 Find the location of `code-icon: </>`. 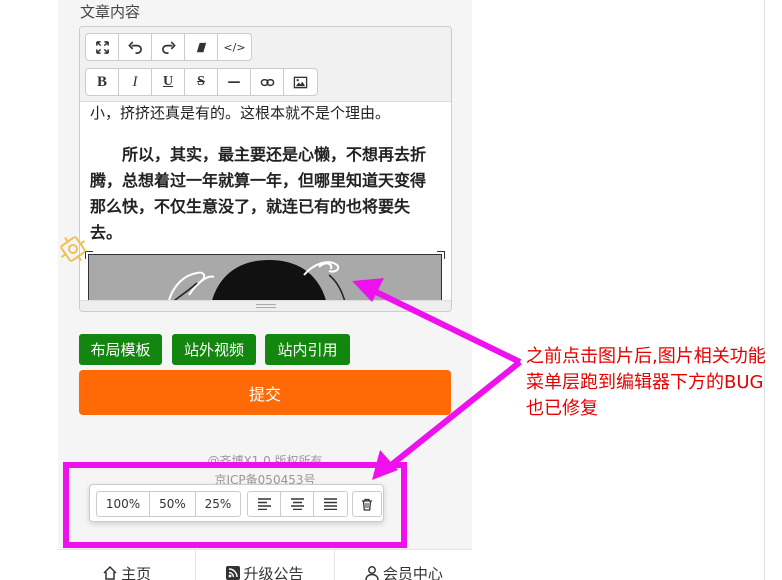

code-icon: </> is located at coordinates (234, 47).